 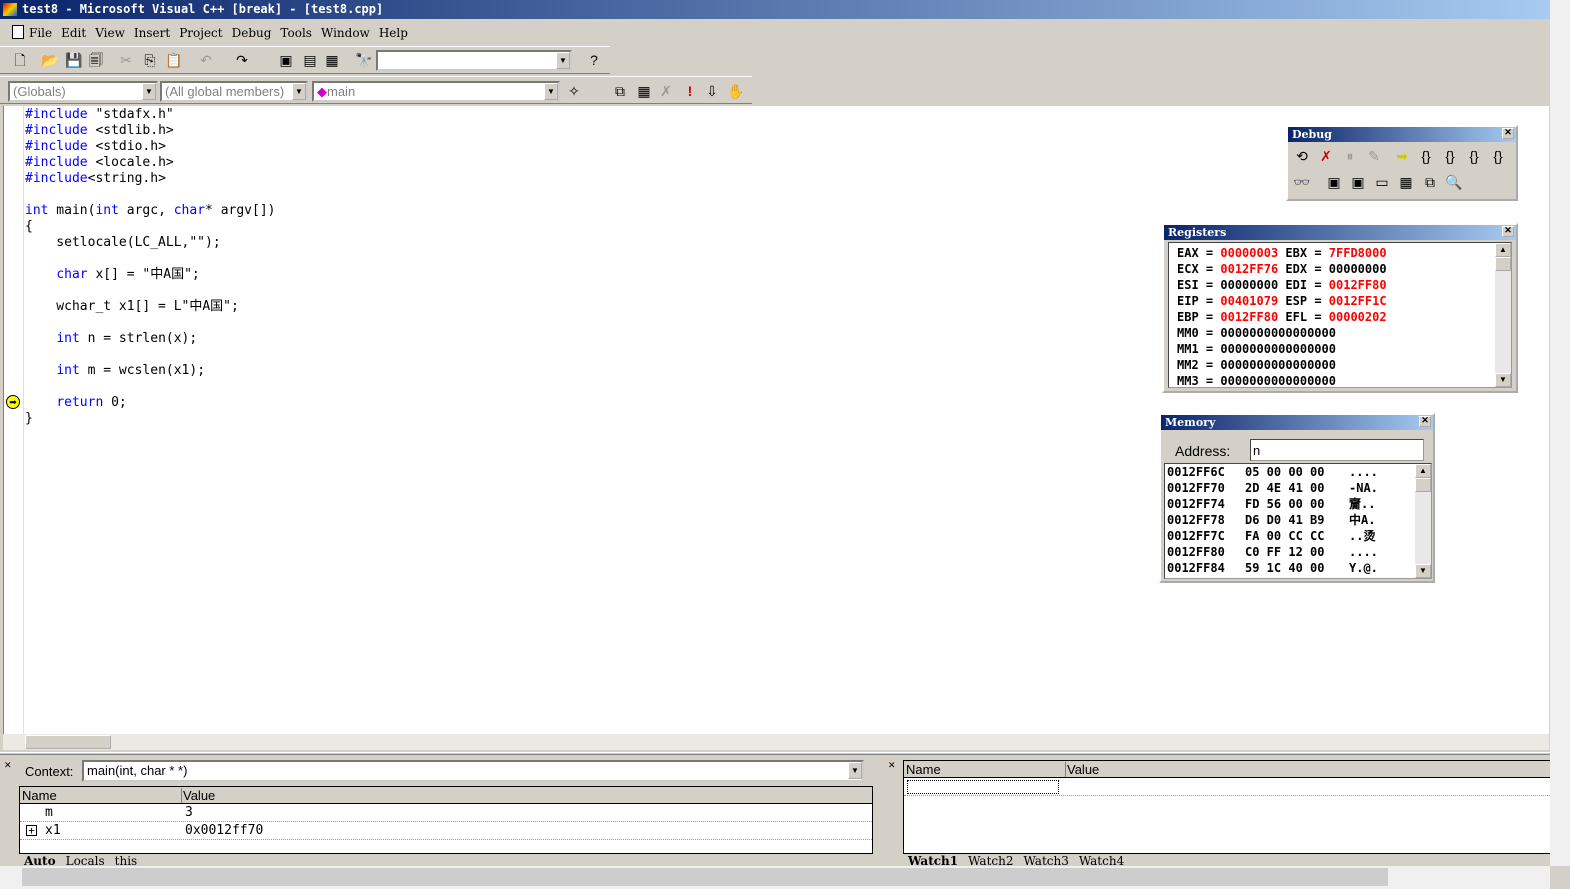 What do you see at coordinates (776, 742) in the screenshot?
I see `editor-hscrollbar` at bounding box center [776, 742].